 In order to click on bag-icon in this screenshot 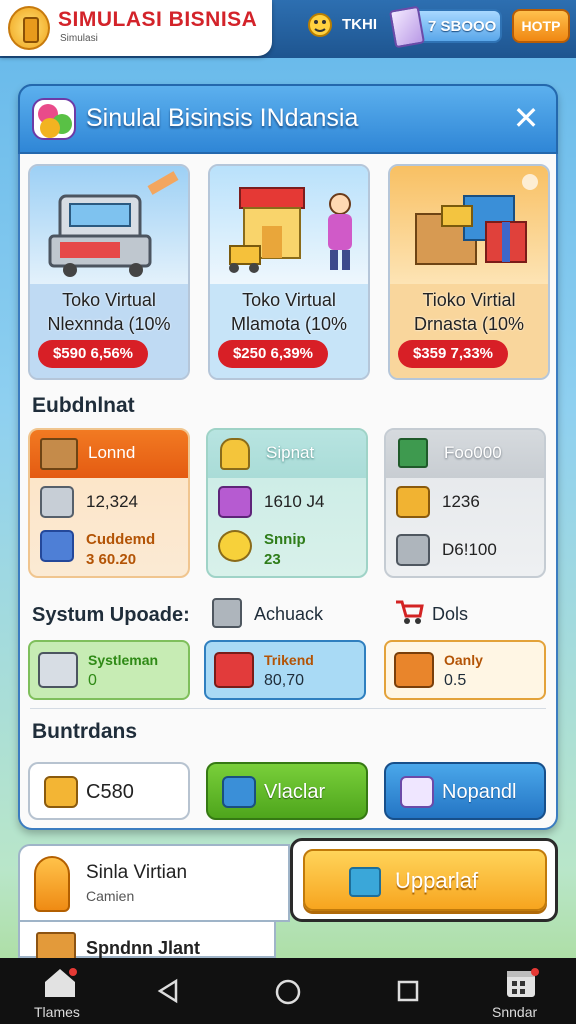, I will do `click(413, 502)`.